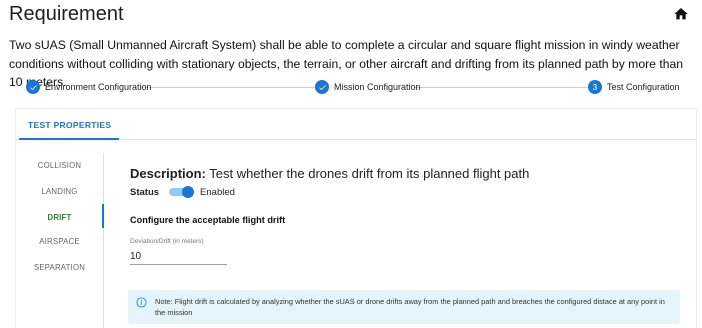  What do you see at coordinates (59, 191) in the screenshot?
I see `nav-item-landing: LANDING` at bounding box center [59, 191].